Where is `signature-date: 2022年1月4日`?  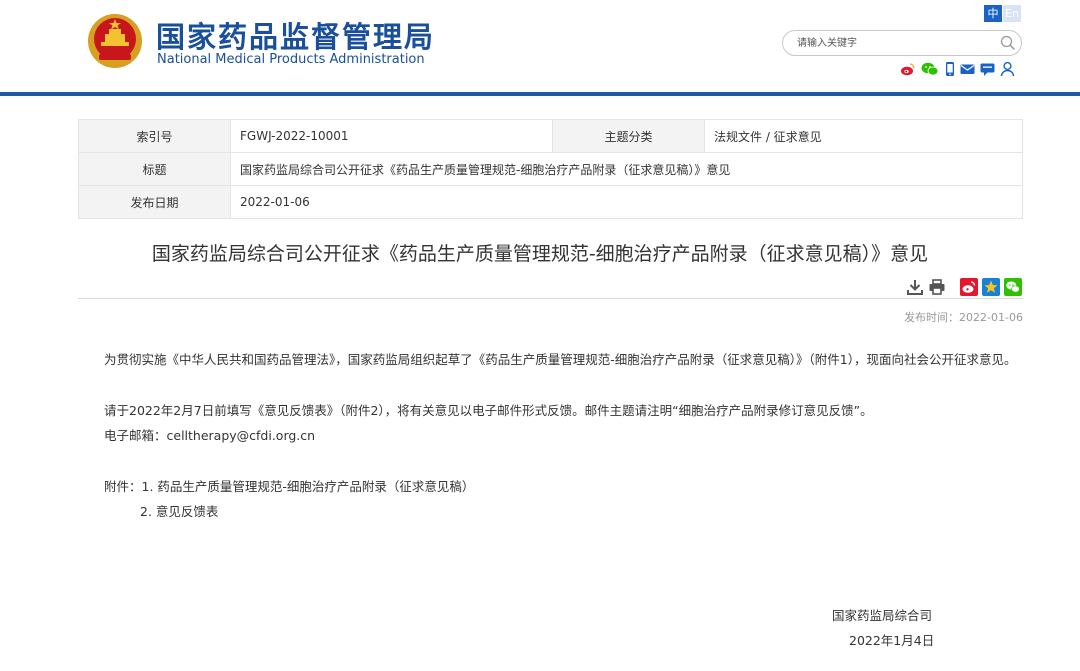 signature-date: 2022年1月4日 is located at coordinates (892, 640).